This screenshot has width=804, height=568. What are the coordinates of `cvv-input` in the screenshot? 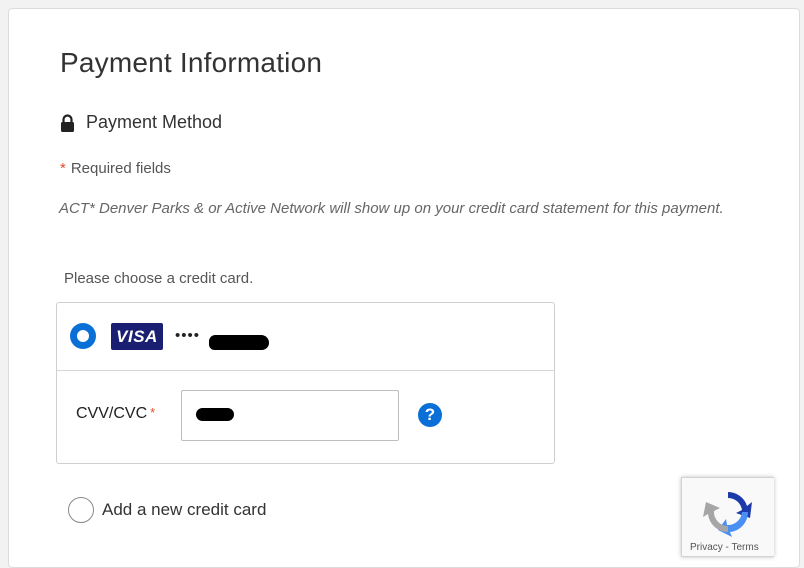 It's located at (290, 415).